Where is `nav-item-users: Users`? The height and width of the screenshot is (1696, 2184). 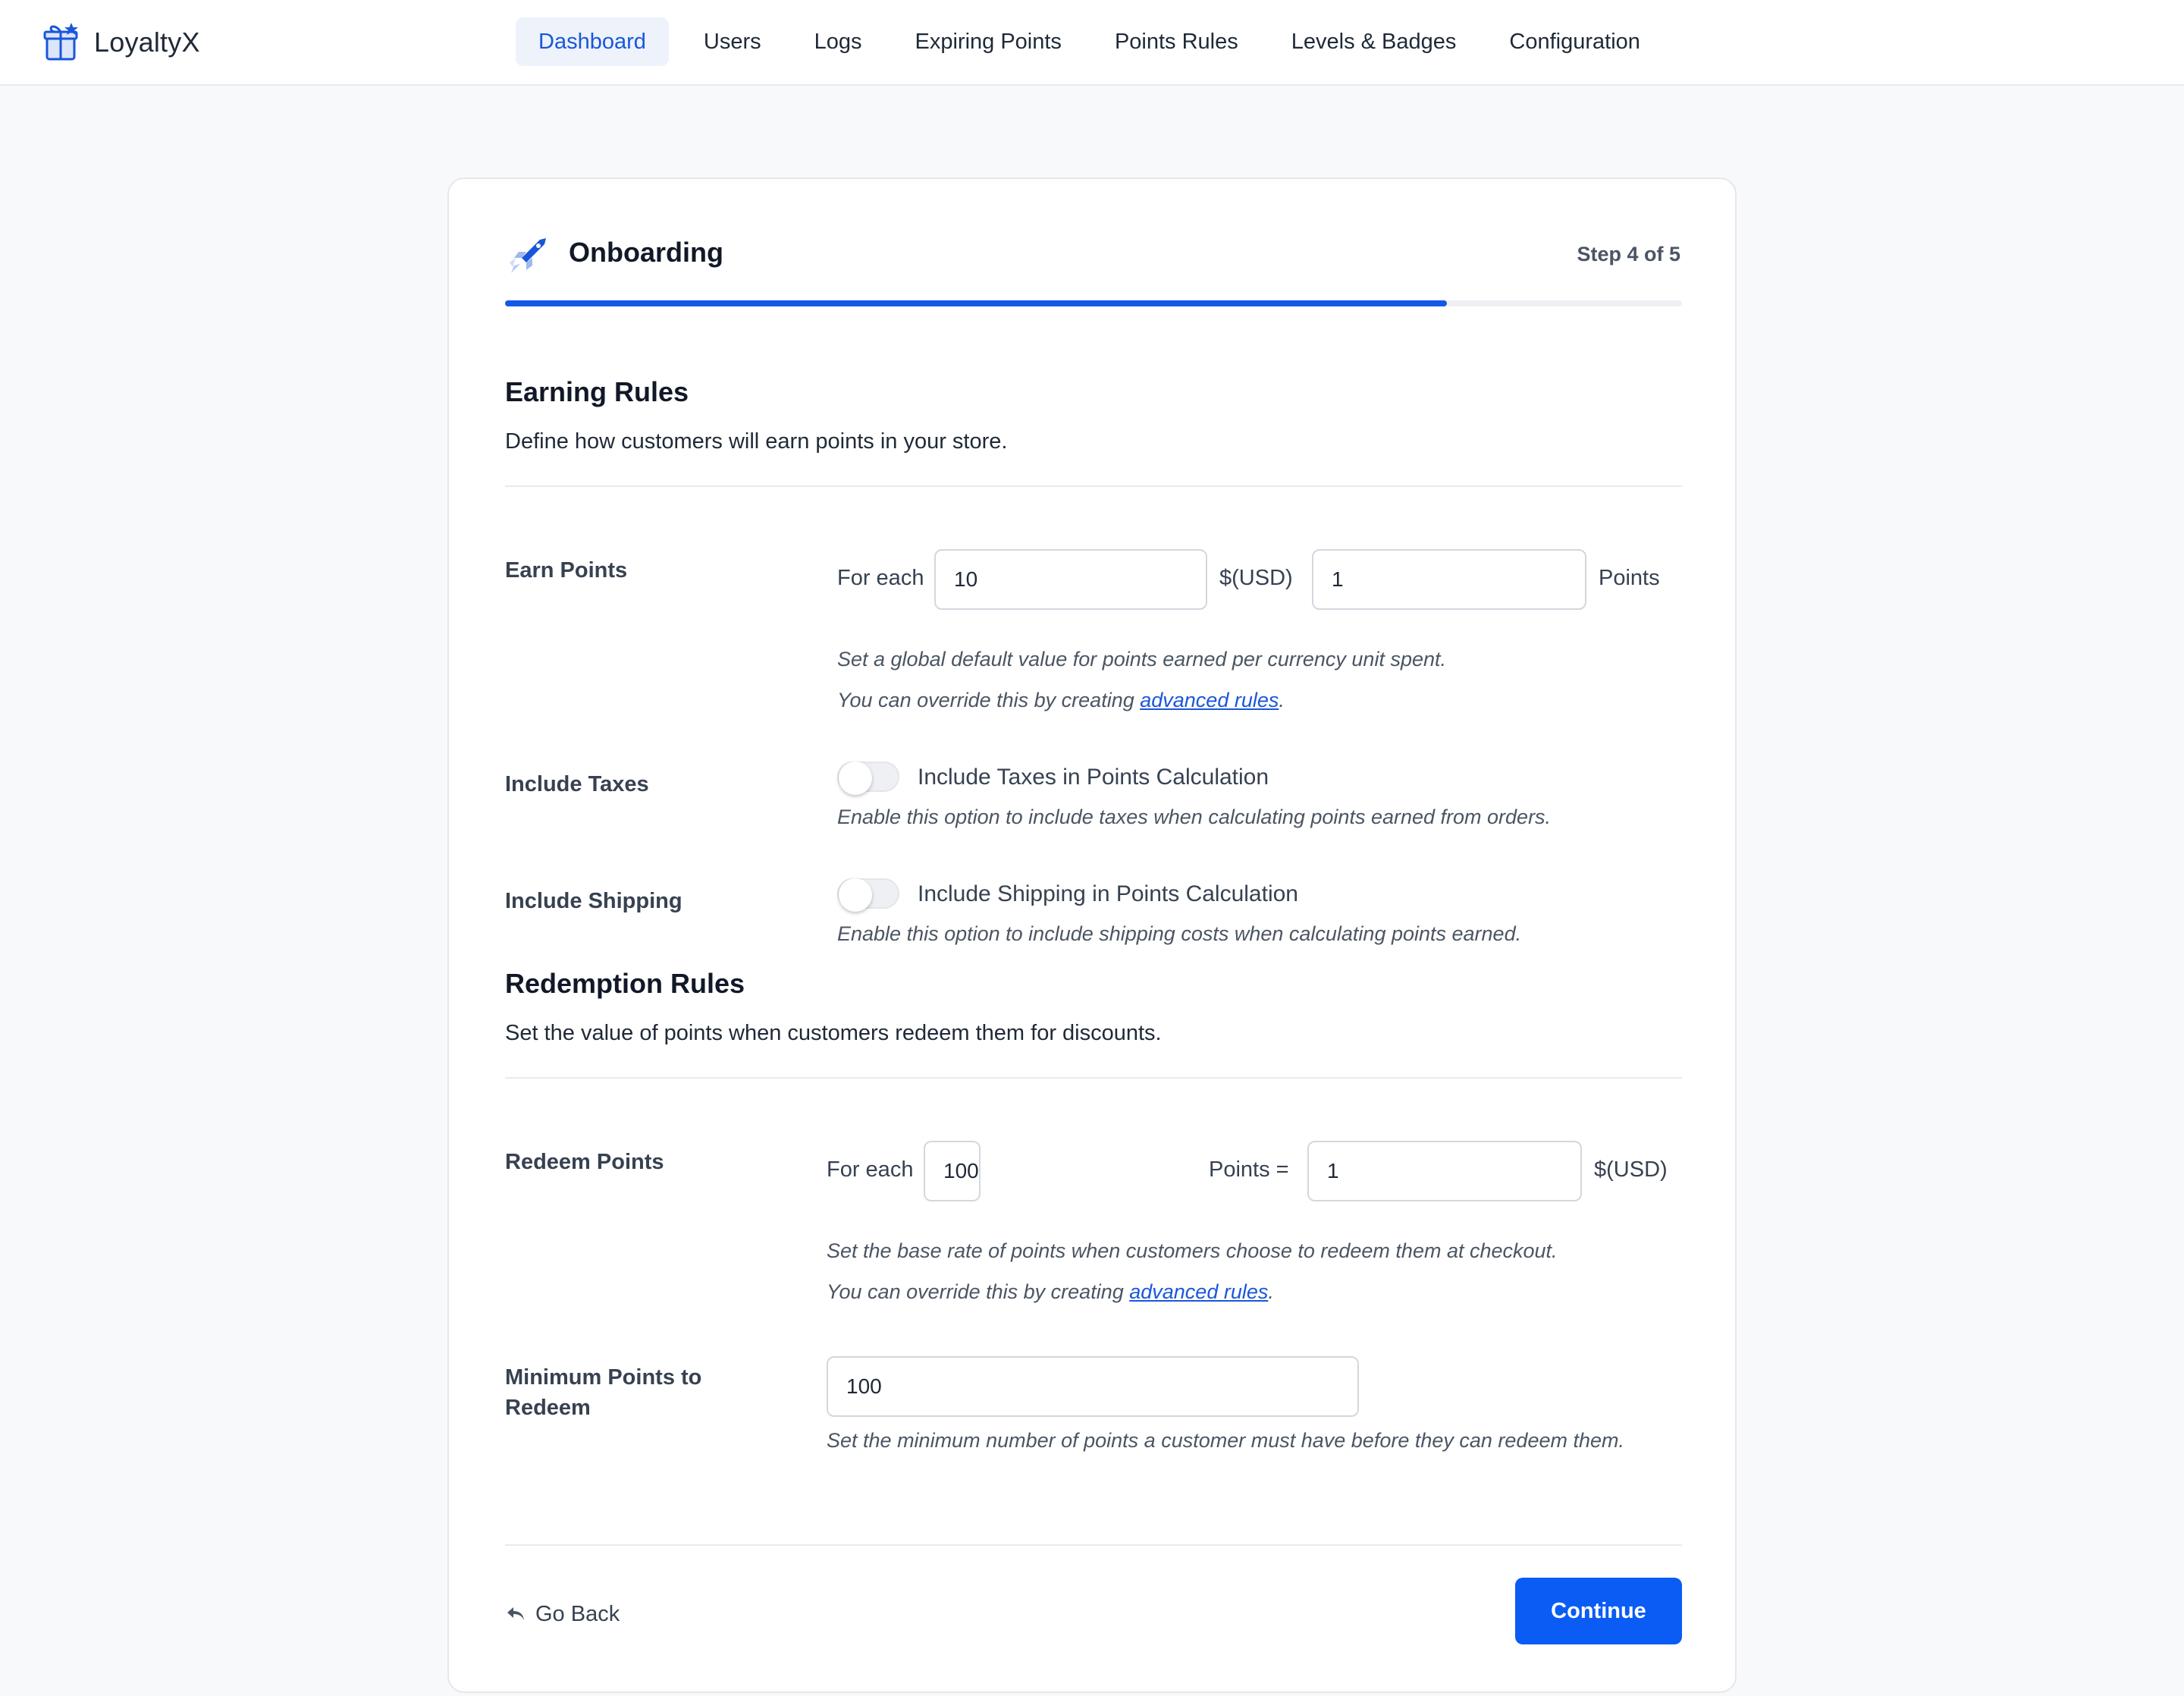
nav-item-users: Users is located at coordinates (730, 41).